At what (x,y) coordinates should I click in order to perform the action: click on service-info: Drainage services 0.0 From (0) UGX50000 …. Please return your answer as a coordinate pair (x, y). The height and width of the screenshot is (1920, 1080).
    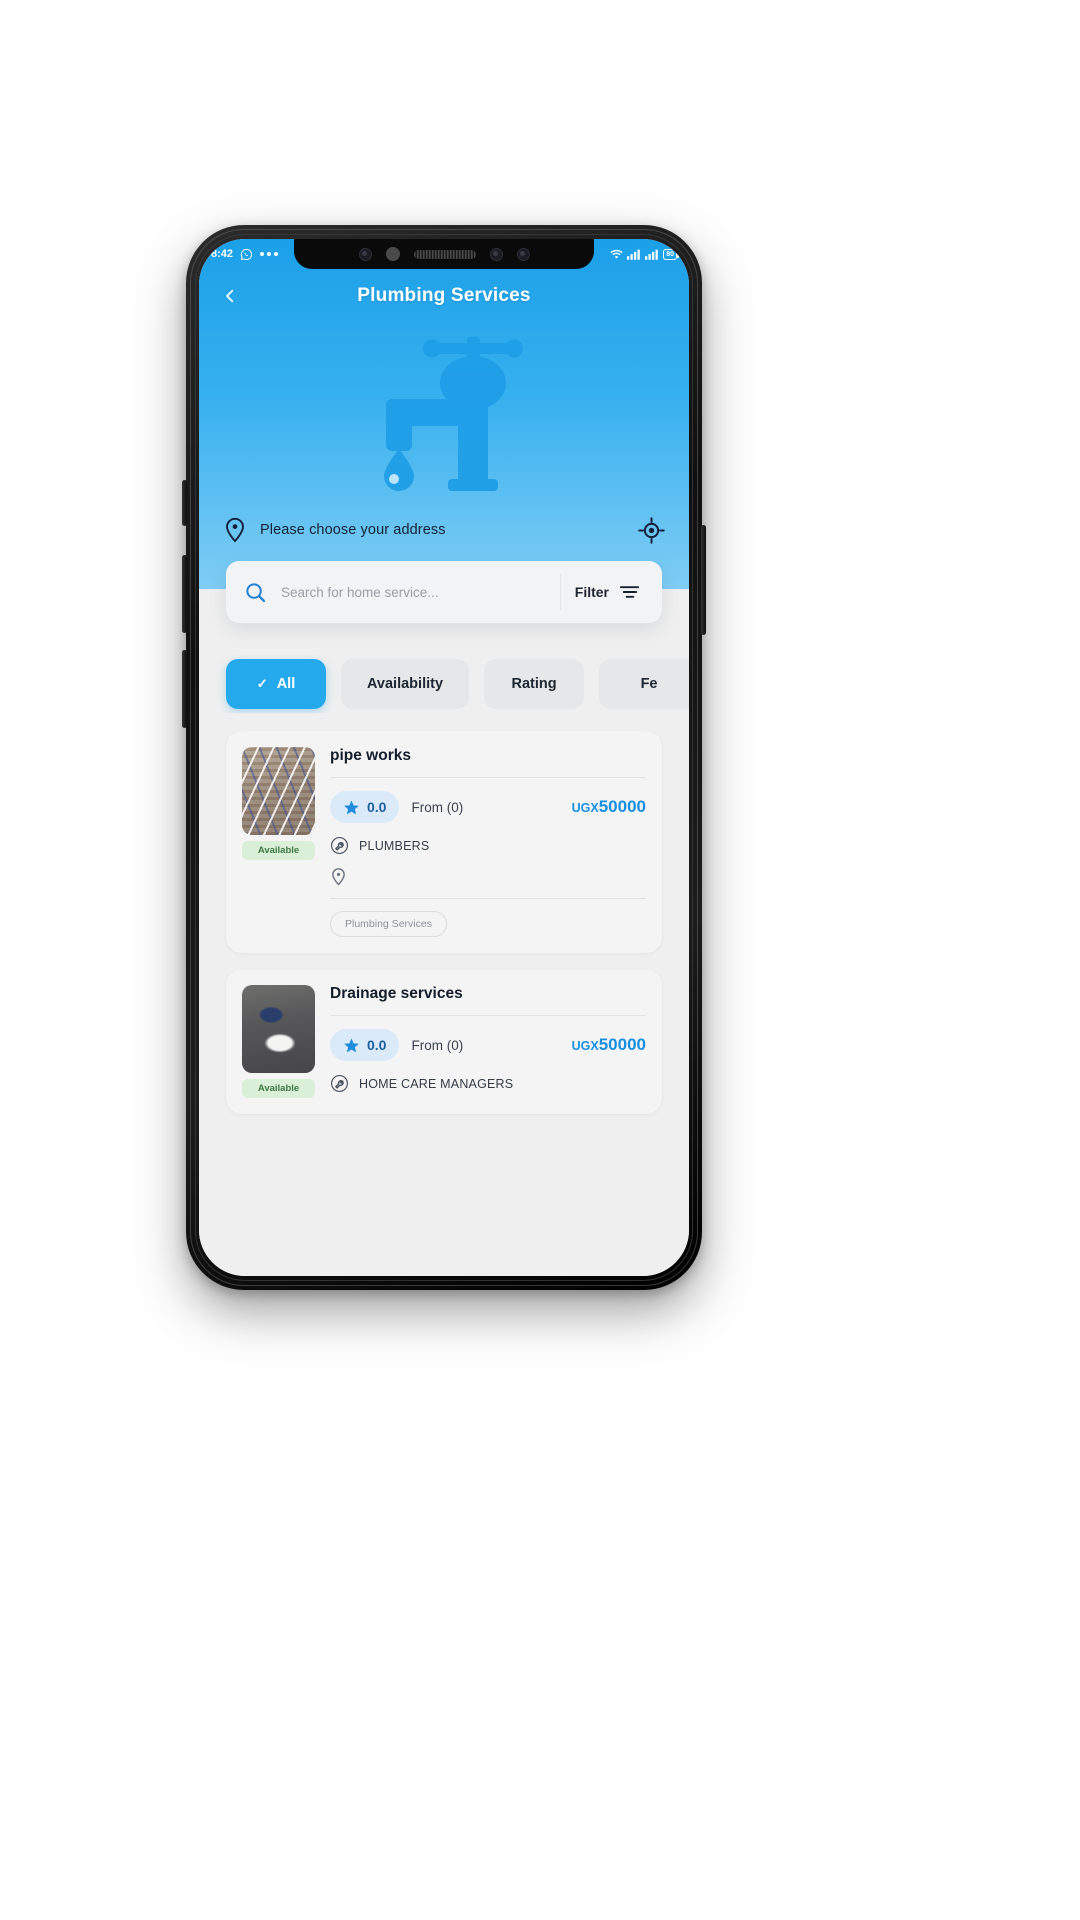
    Looking at the image, I should click on (488, 1041).